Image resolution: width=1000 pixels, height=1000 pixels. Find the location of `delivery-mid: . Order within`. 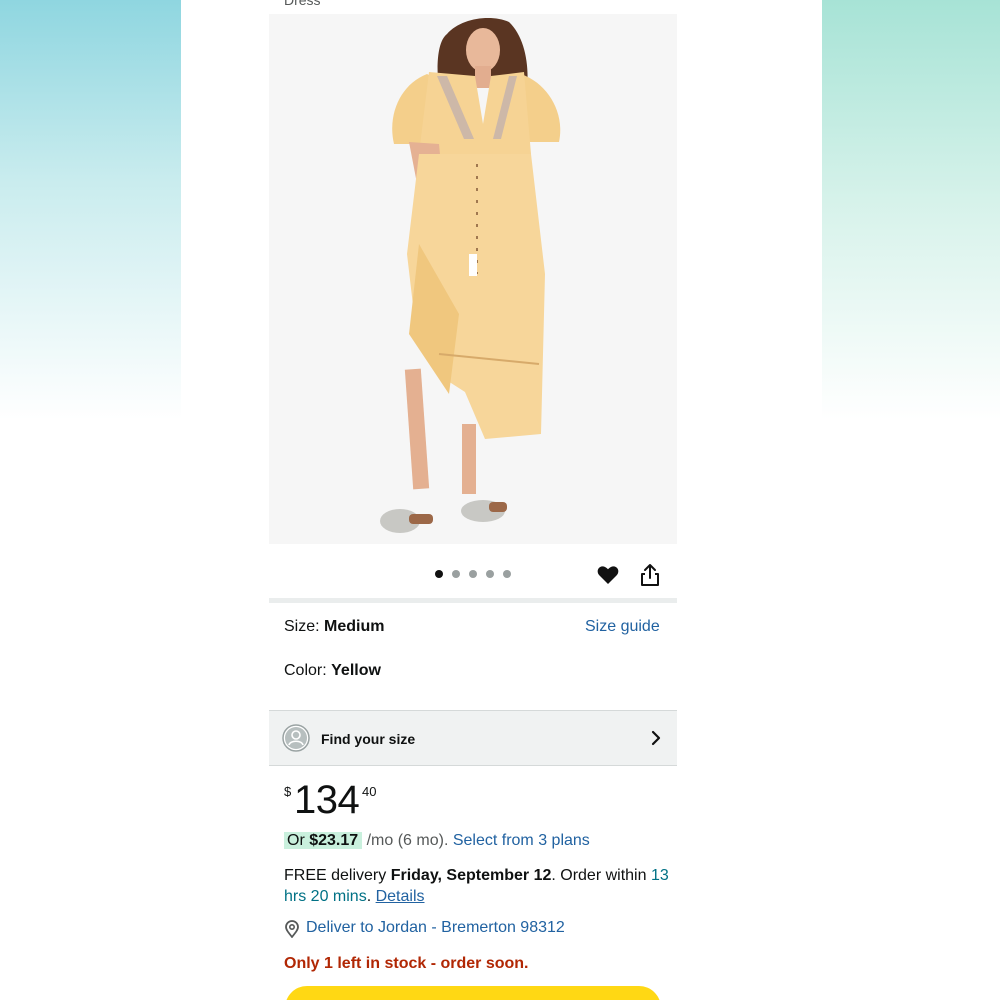

delivery-mid: . Order within is located at coordinates (601, 875).